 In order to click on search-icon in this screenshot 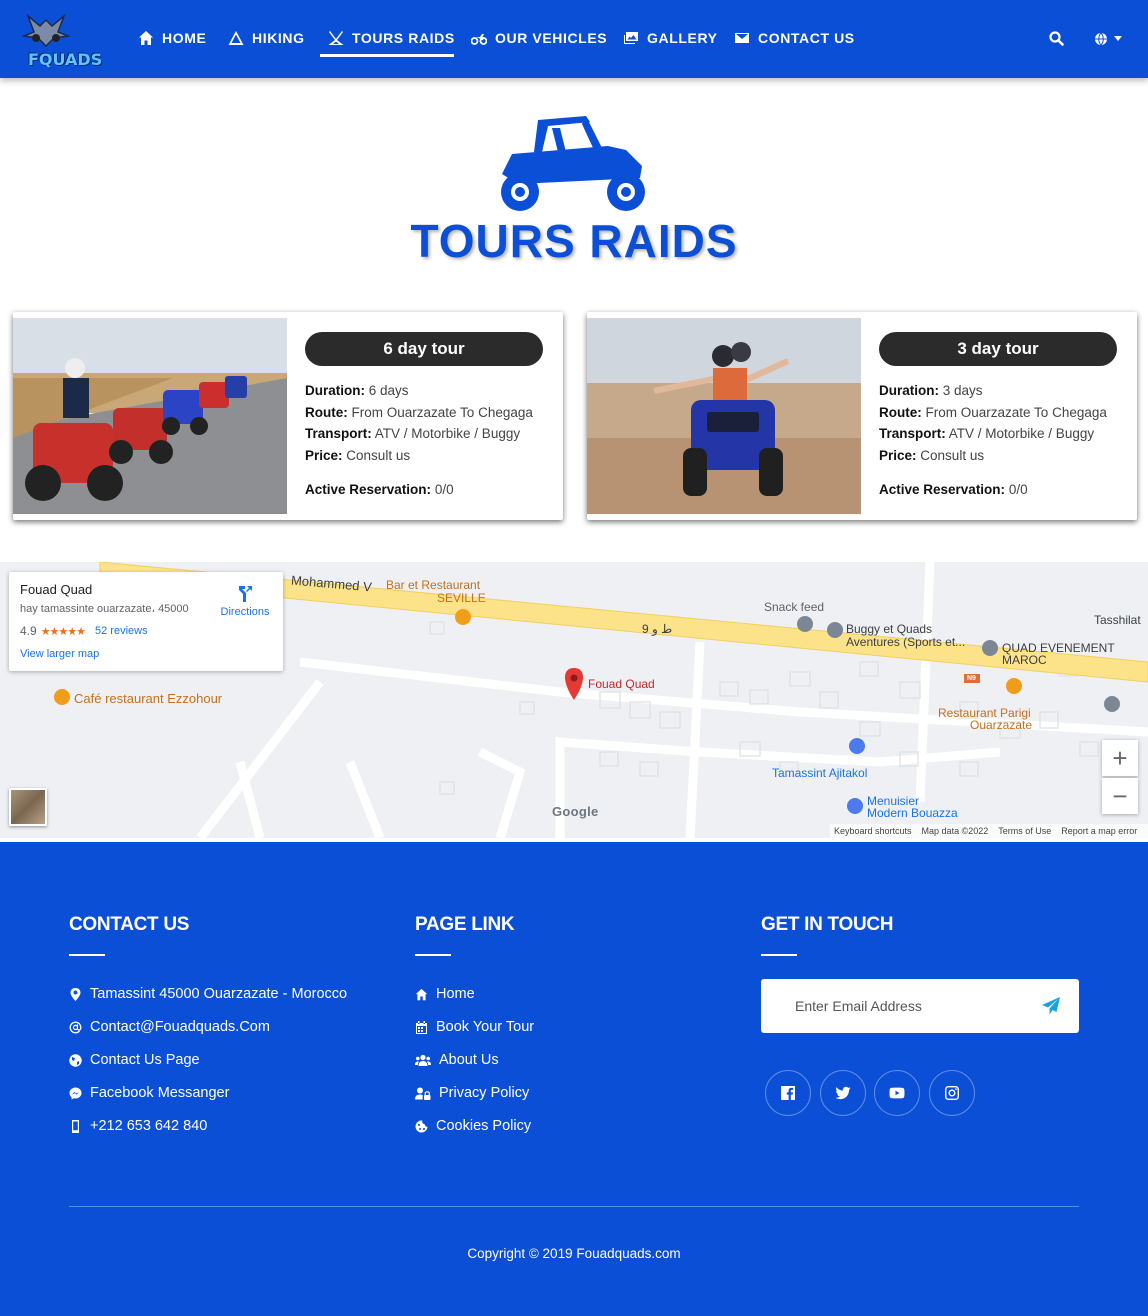, I will do `click(1056, 38)`.